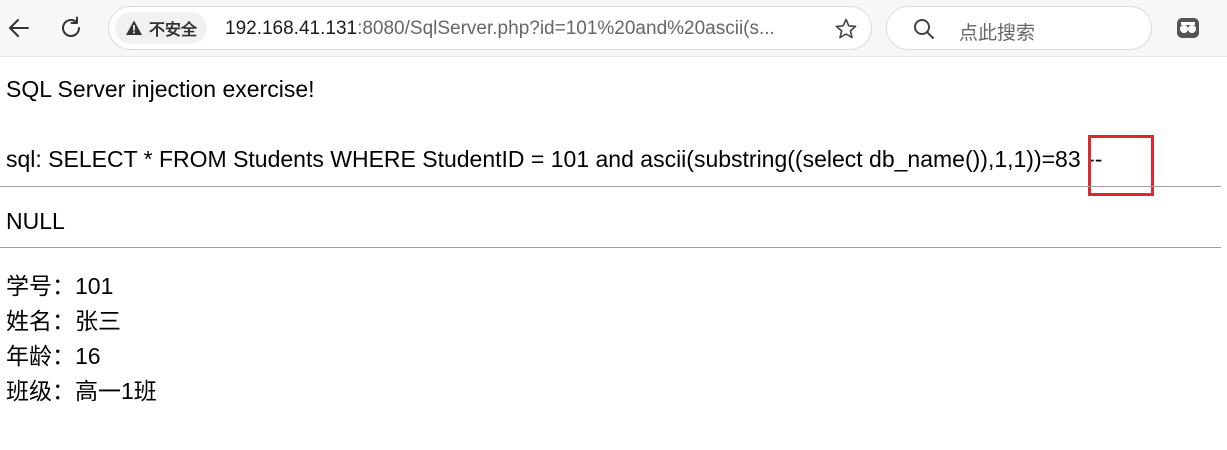  I want to click on security-indicator: 不安全, so click(161, 28).